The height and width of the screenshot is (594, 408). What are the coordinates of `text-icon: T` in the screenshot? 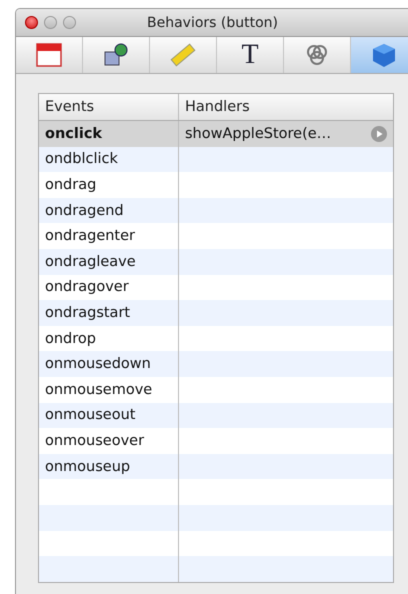 It's located at (250, 55).